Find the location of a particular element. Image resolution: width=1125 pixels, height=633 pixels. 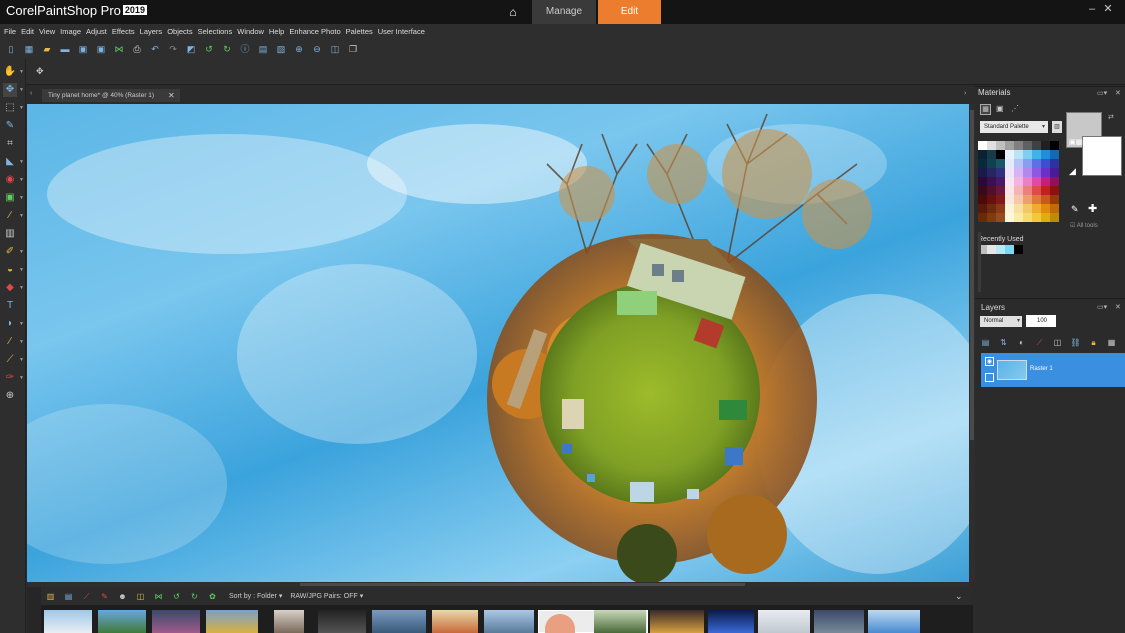

menu-effects: Effects is located at coordinates (123, 31).